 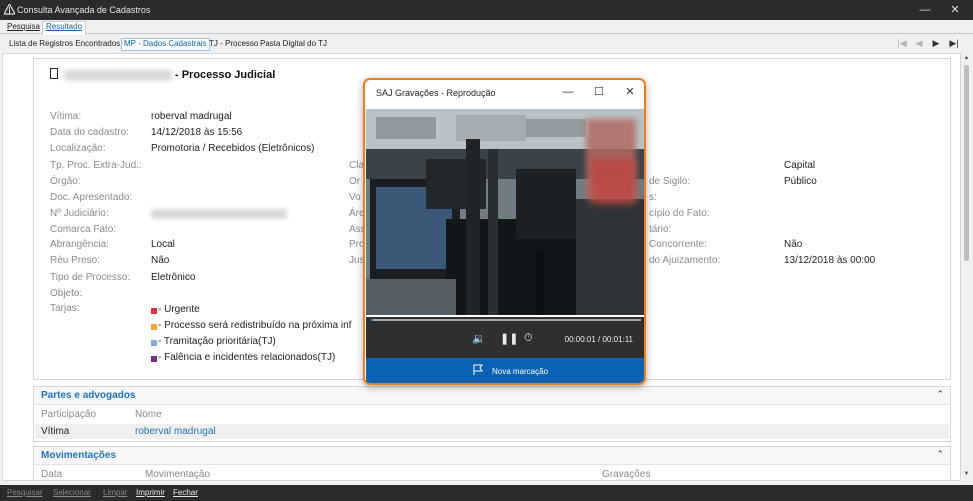 I want to click on tarja-falencia: - Falência e incidentes relacionados(TJ), so click(x=247, y=357).